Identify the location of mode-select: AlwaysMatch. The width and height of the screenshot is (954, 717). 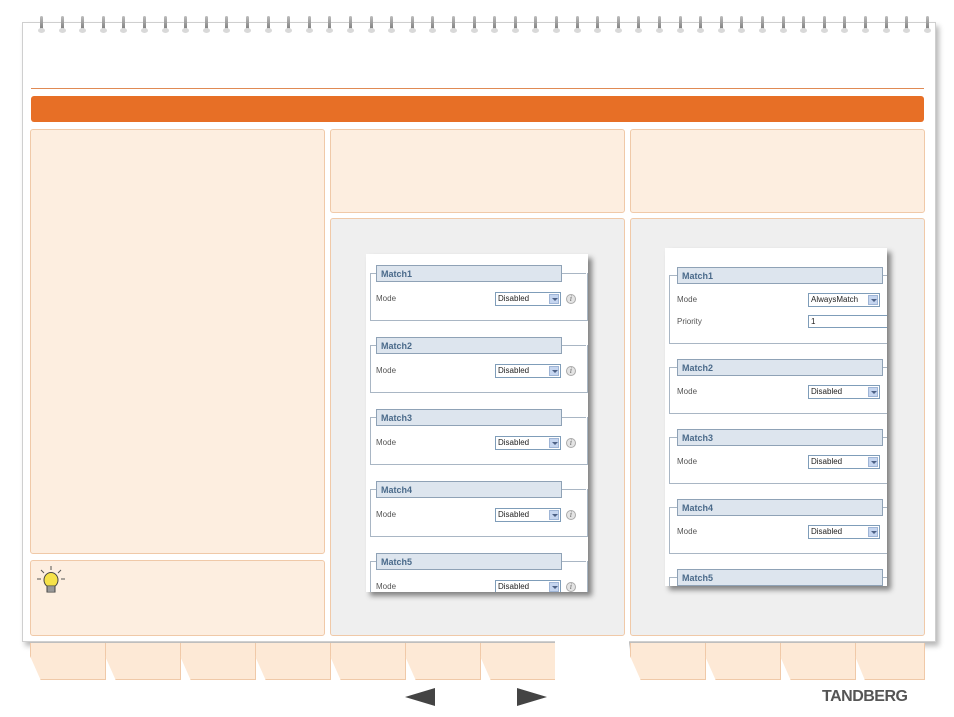
(844, 300).